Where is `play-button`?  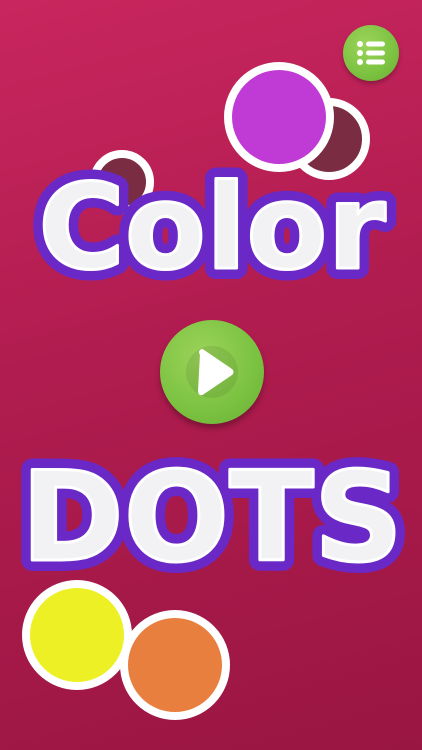 play-button is located at coordinates (212, 372).